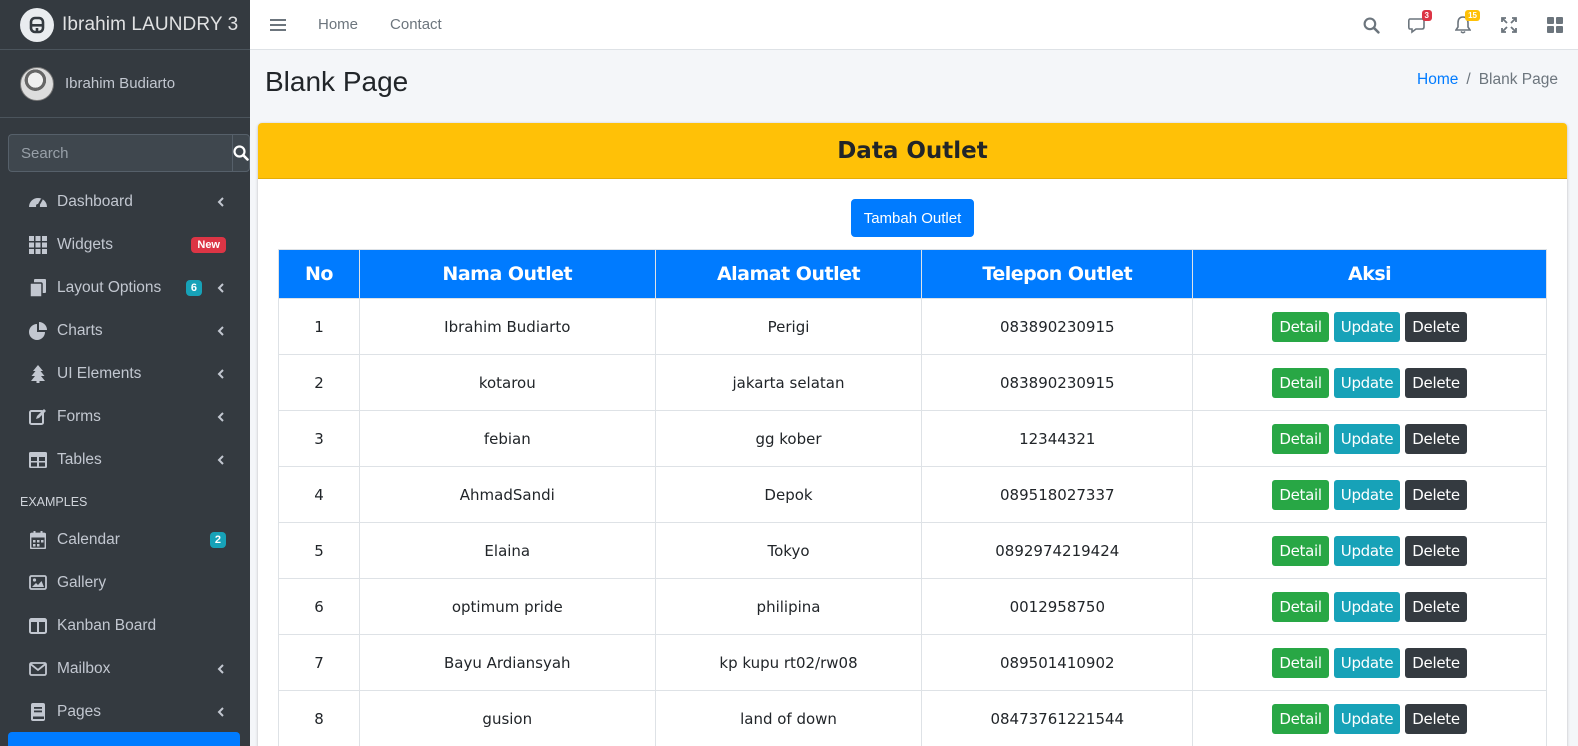  What do you see at coordinates (120, 153) in the screenshot?
I see `sidebar-search-input` at bounding box center [120, 153].